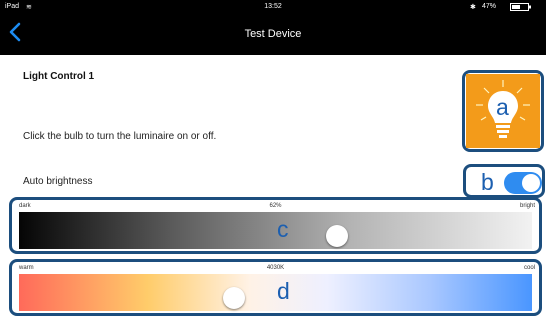 This screenshot has height=318, width=546. What do you see at coordinates (529, 268) in the screenshot?
I see `color-temp-max-label: cool` at bounding box center [529, 268].